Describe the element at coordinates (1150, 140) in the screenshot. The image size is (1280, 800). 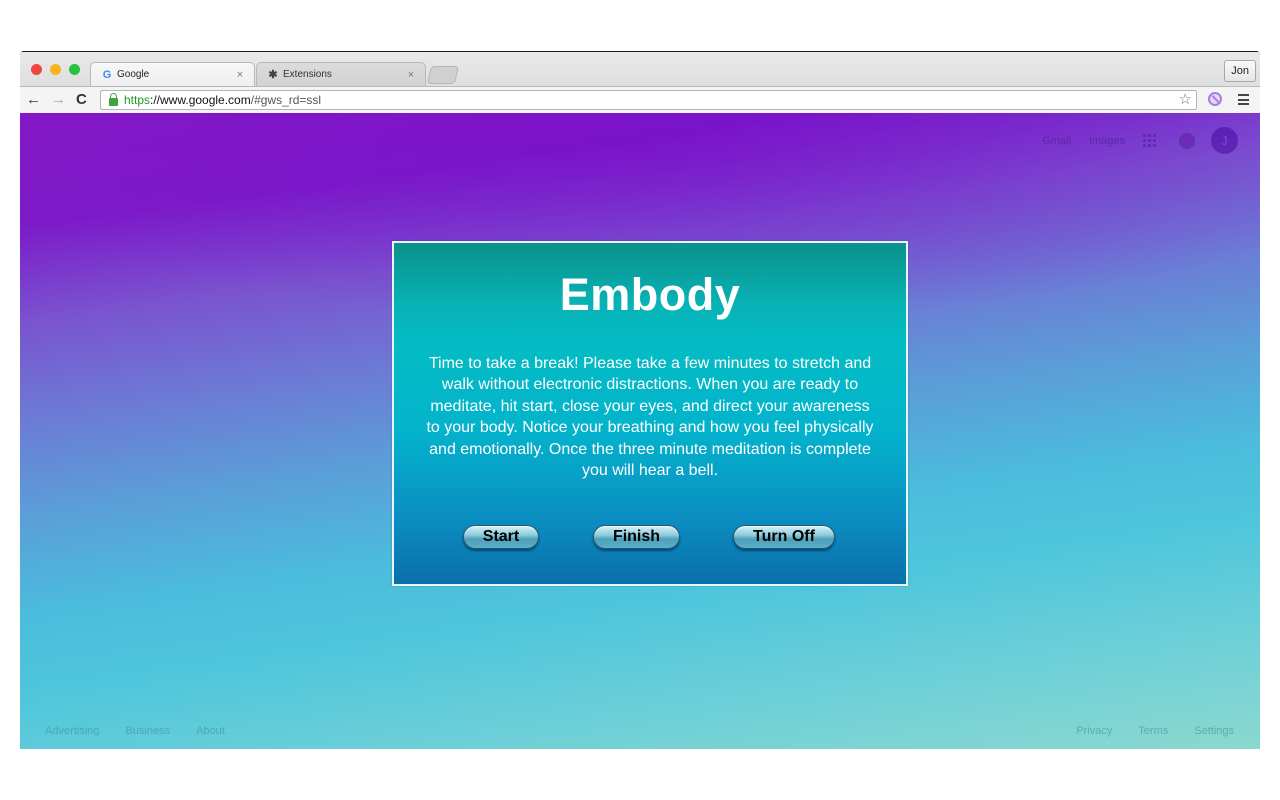
I see `apps-grid-icon` at that location.